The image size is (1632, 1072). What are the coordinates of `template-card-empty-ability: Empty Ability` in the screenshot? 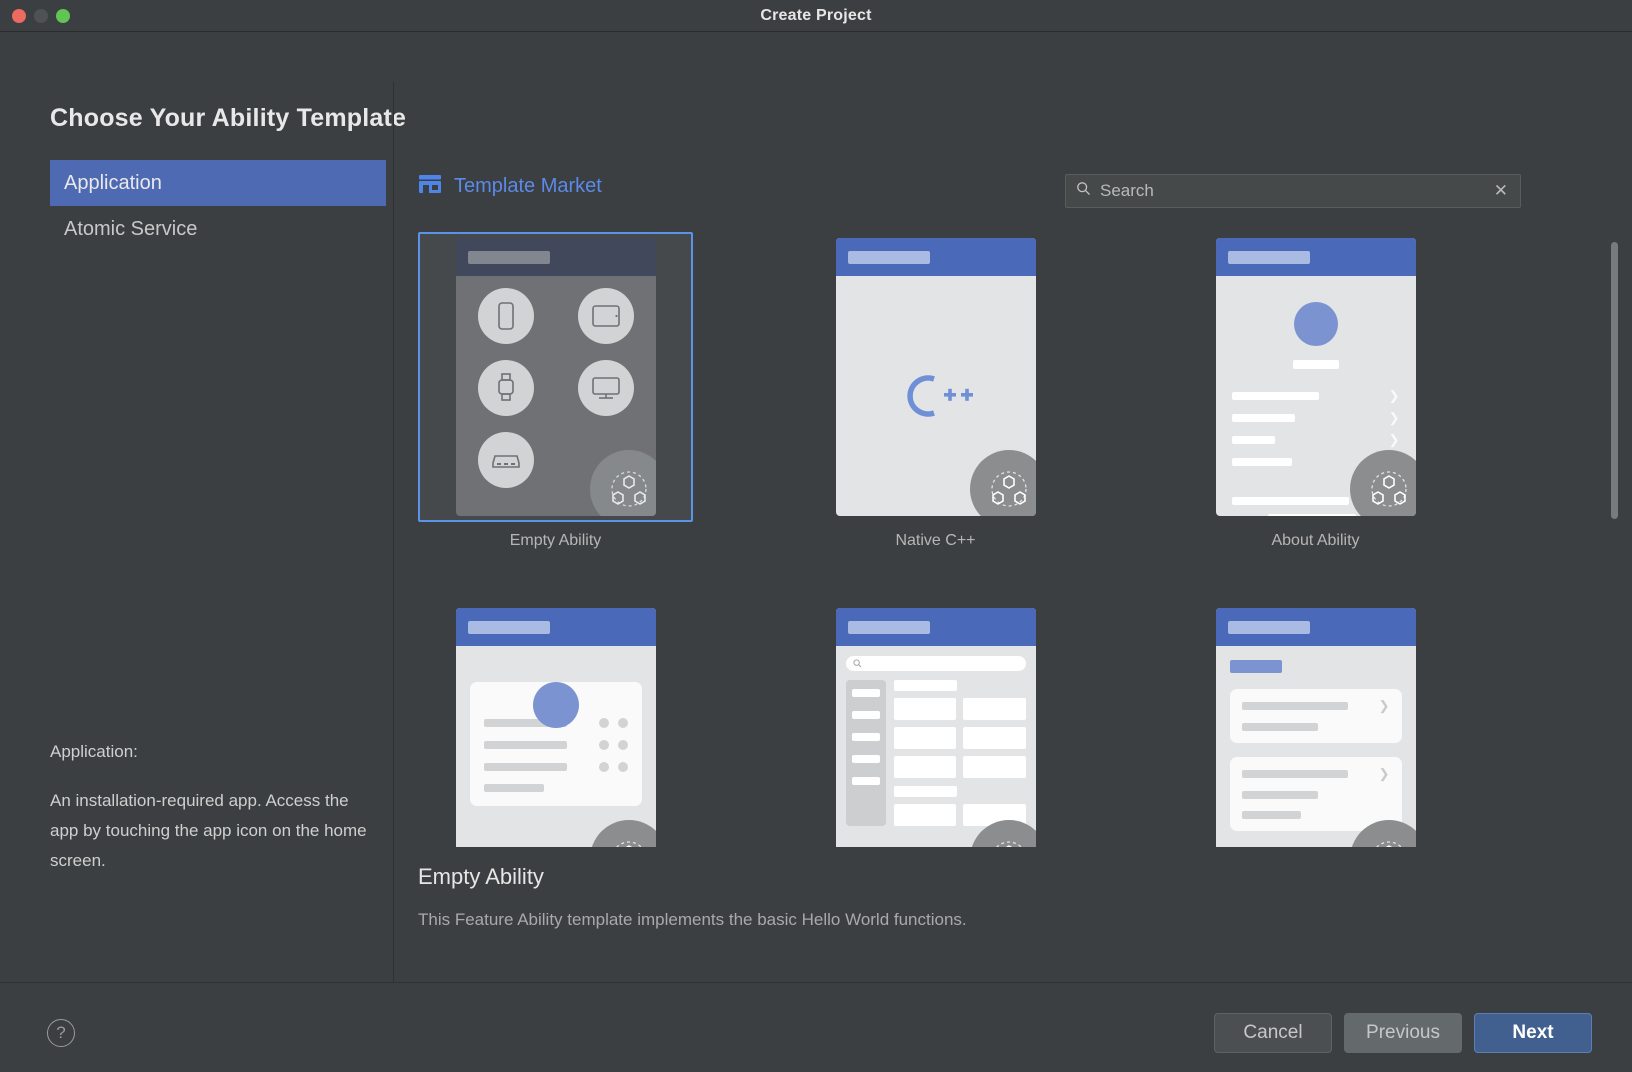 It's located at (555, 391).